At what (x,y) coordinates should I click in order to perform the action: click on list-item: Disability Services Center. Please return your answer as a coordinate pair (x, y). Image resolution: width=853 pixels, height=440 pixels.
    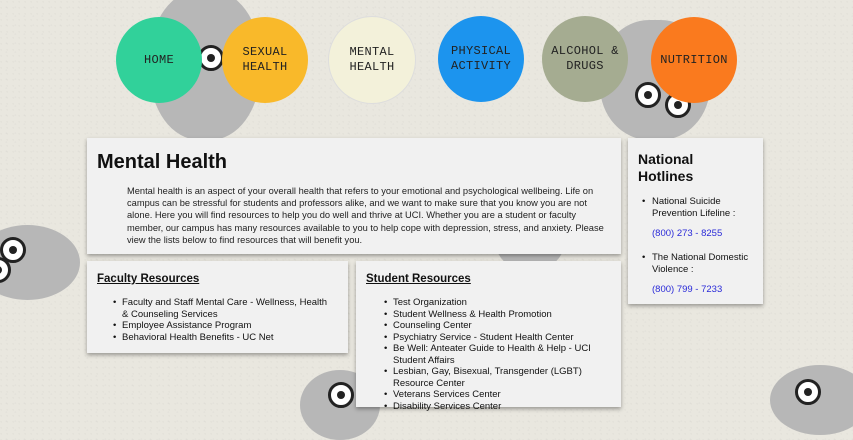
    Looking at the image, I should click on (496, 407).